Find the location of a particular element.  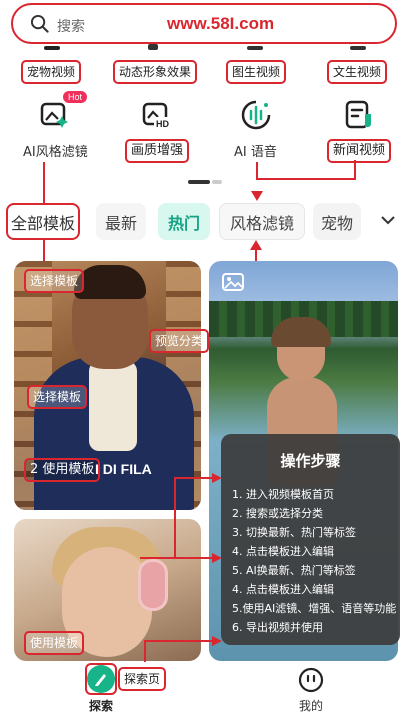

news-video-icon is located at coordinates (358, 115).